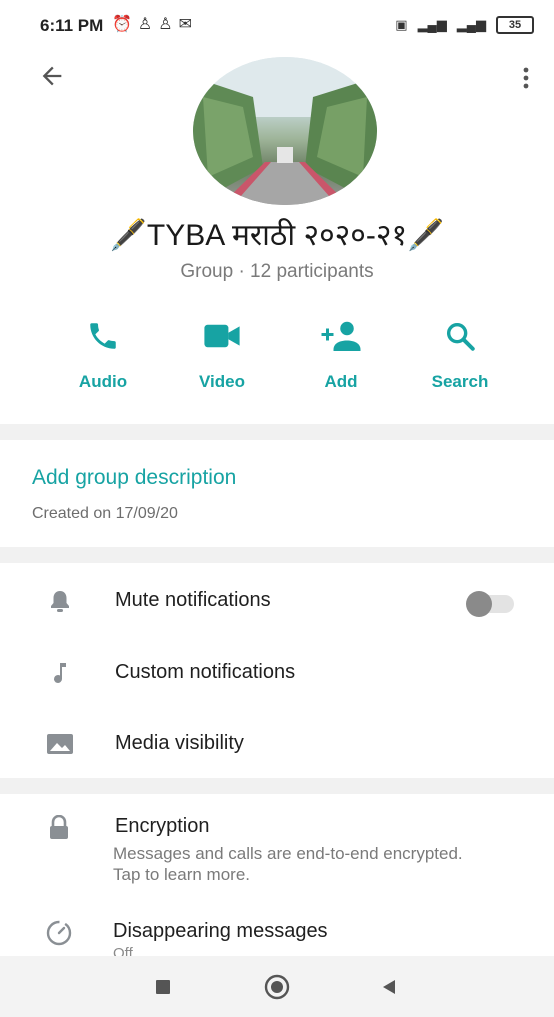 The image size is (554, 1017). I want to click on home-button, so click(277, 987).